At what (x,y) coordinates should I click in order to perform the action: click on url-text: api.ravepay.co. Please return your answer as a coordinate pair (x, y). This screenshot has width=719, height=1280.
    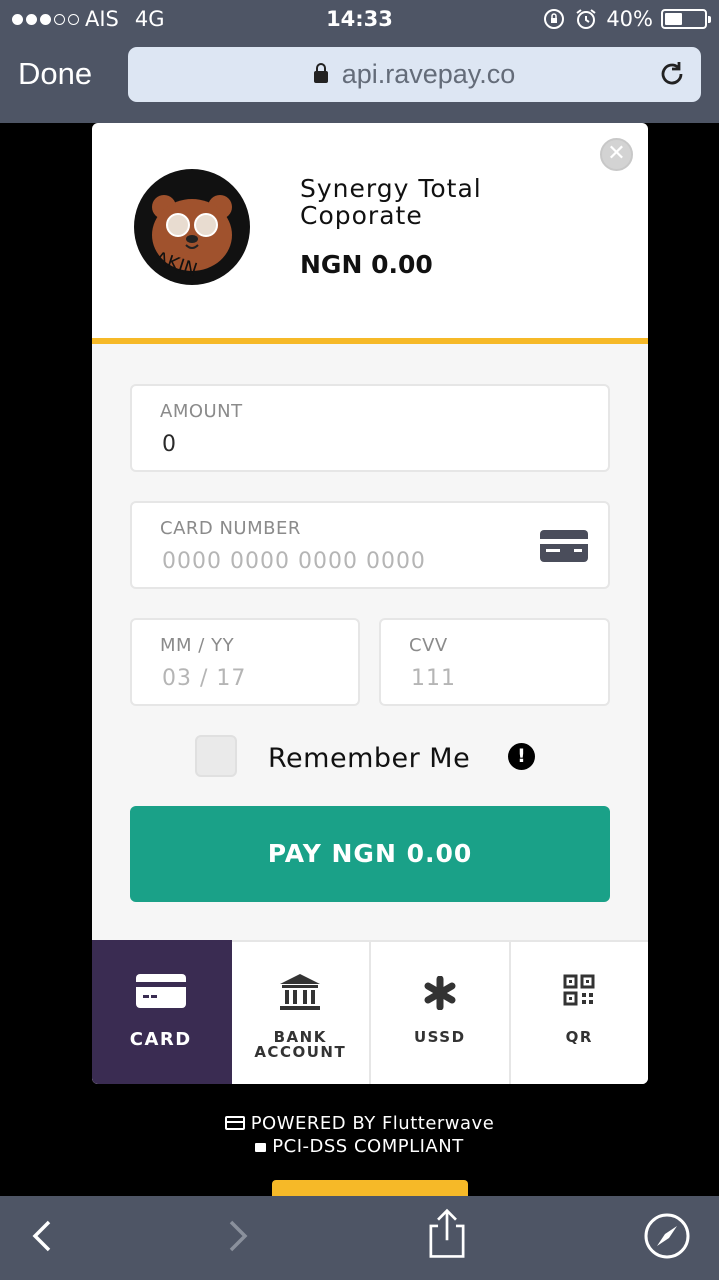
    Looking at the image, I should click on (428, 74).